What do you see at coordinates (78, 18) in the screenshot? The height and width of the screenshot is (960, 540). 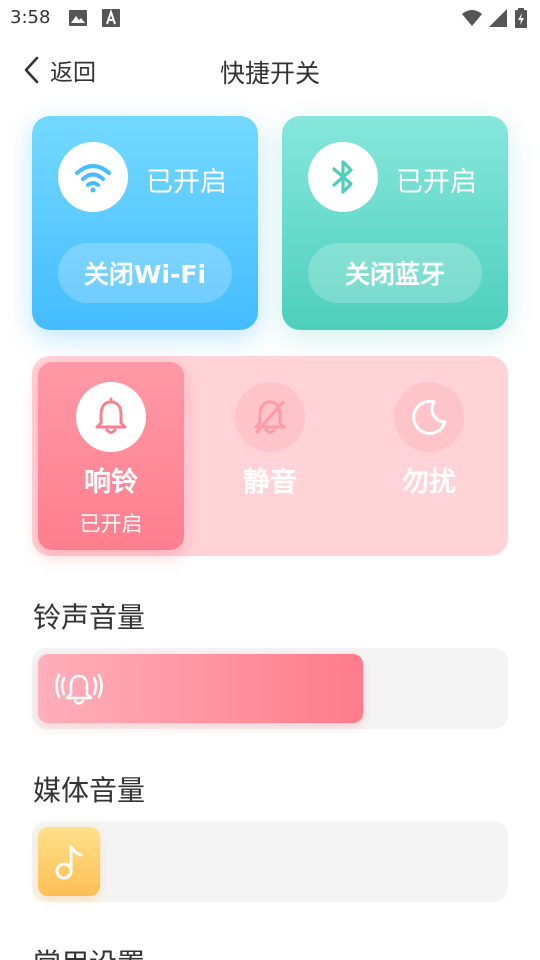 I see `image-icon` at bounding box center [78, 18].